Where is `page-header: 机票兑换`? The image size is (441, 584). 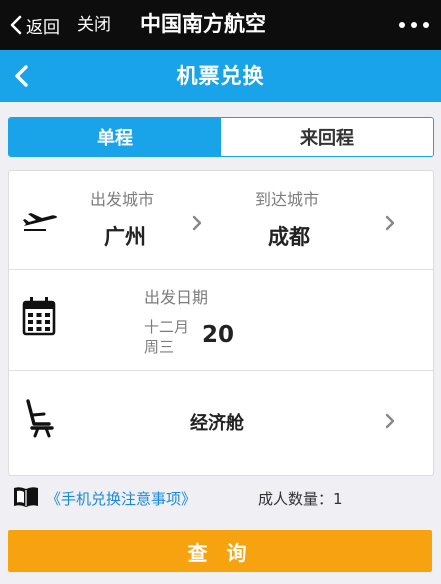
page-header: 机票兑换 is located at coordinates (220, 76).